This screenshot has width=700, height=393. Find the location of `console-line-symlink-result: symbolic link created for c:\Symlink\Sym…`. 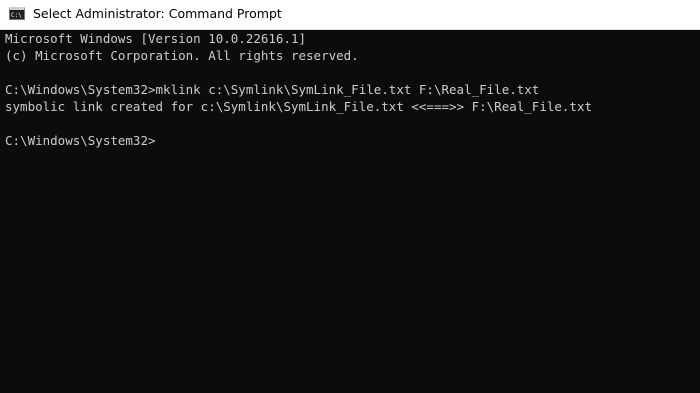

console-line-symlink-result: symbolic link created for c:\Symlink\Sym… is located at coordinates (298, 106).